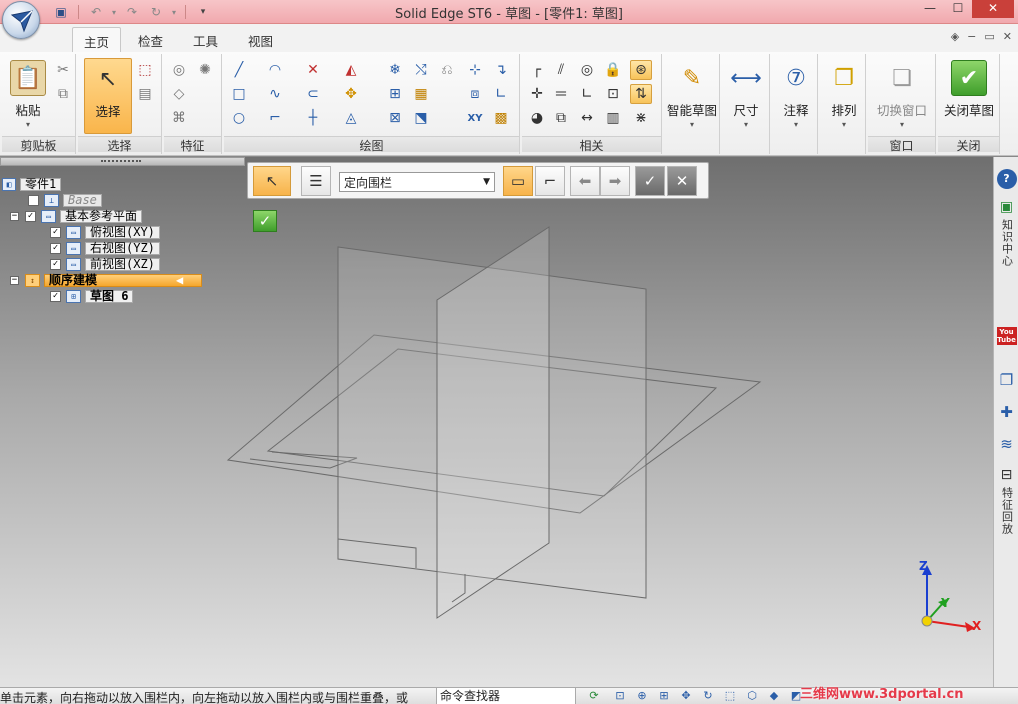  What do you see at coordinates (275, 118) in the screenshot?
I see `fillet-icon: ⌐` at bounding box center [275, 118].